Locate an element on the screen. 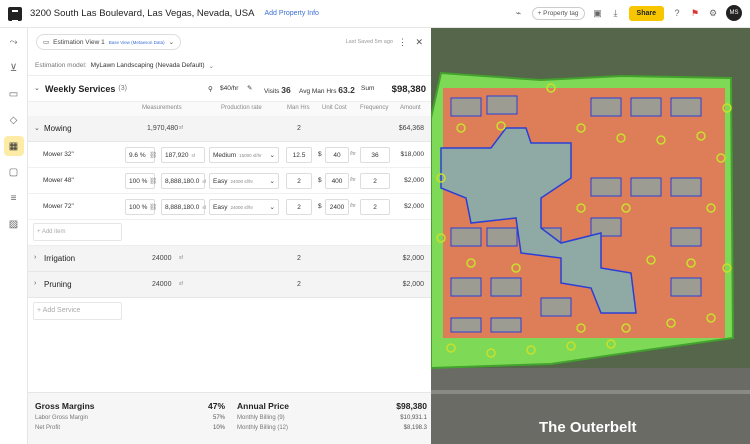 This screenshot has height=444, width=750. avatar: MS is located at coordinates (734, 13).